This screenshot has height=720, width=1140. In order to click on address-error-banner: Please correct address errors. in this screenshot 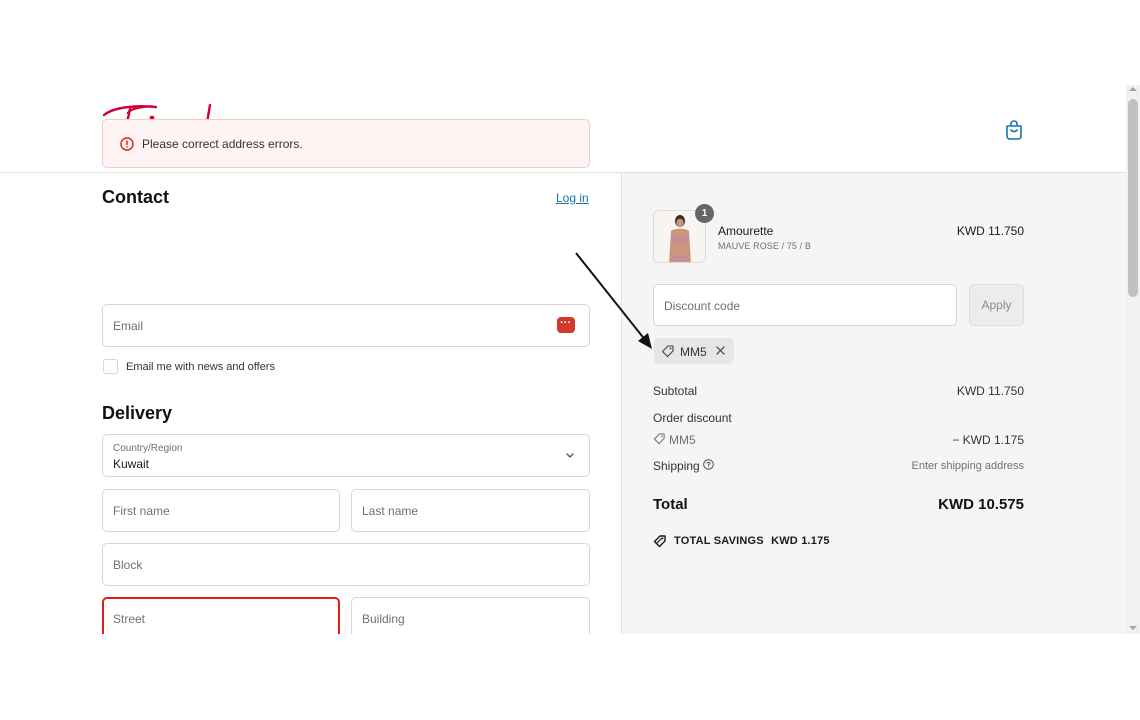, I will do `click(346, 143)`.